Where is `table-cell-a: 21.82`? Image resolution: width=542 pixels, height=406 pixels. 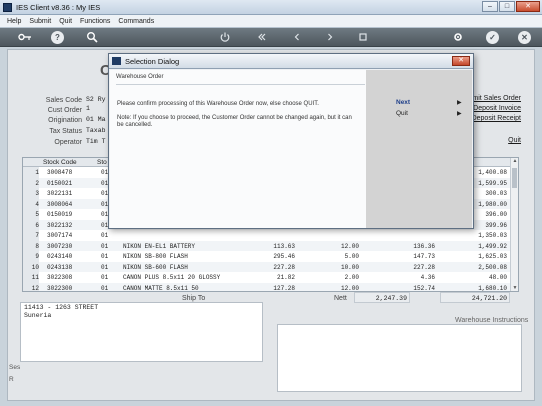
table-cell-a: 21.82 is located at coordinates (285, 277).